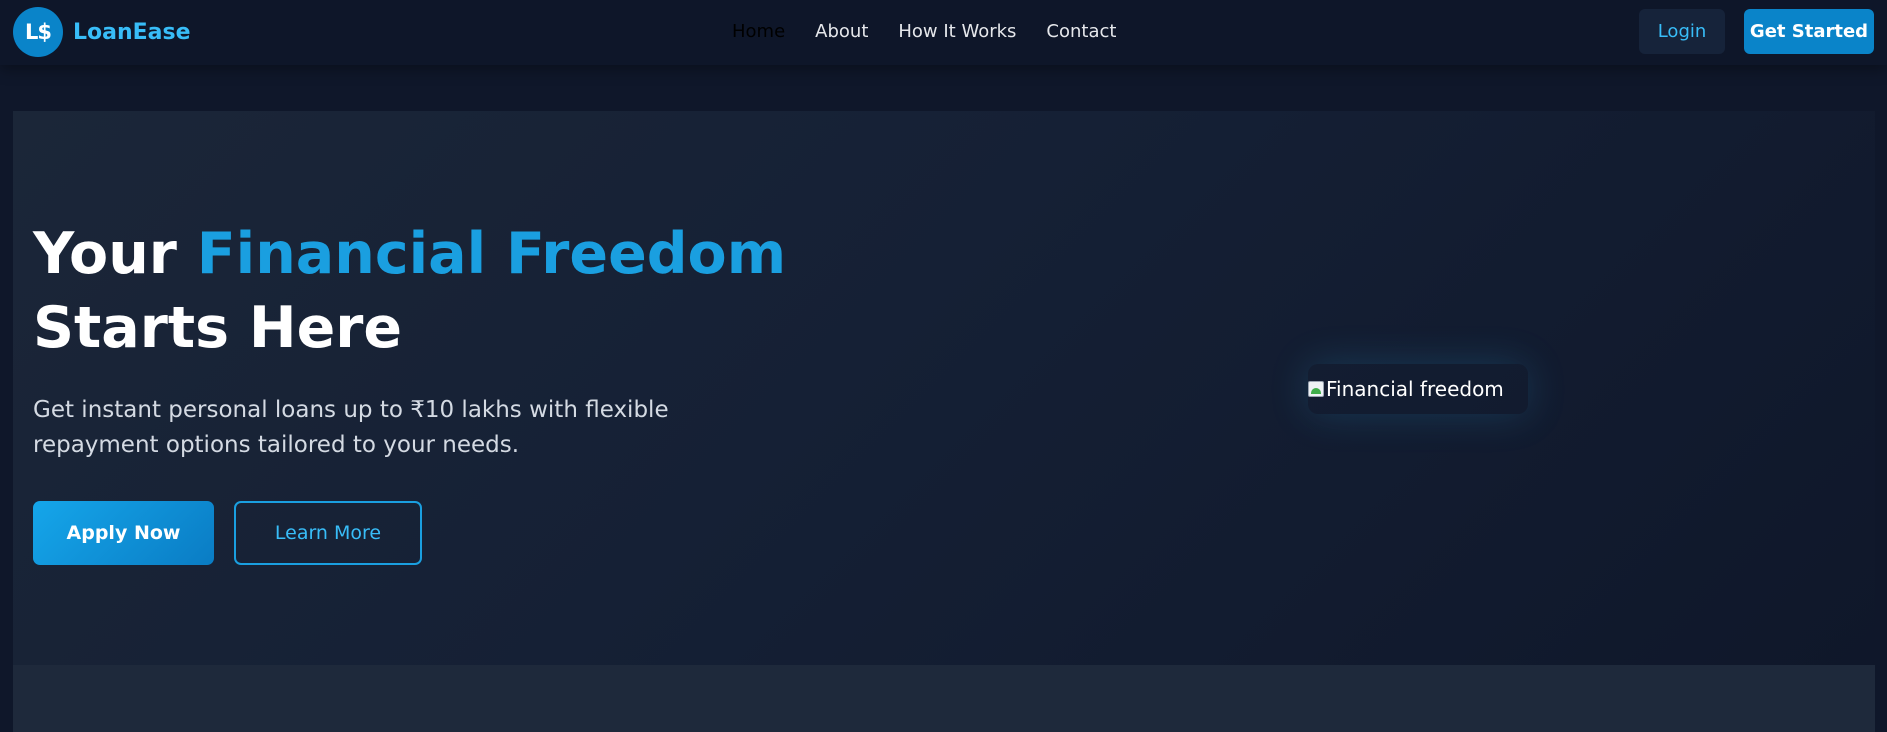  Describe the element at coordinates (758, 31) in the screenshot. I see `nav-link-home: Home` at that location.